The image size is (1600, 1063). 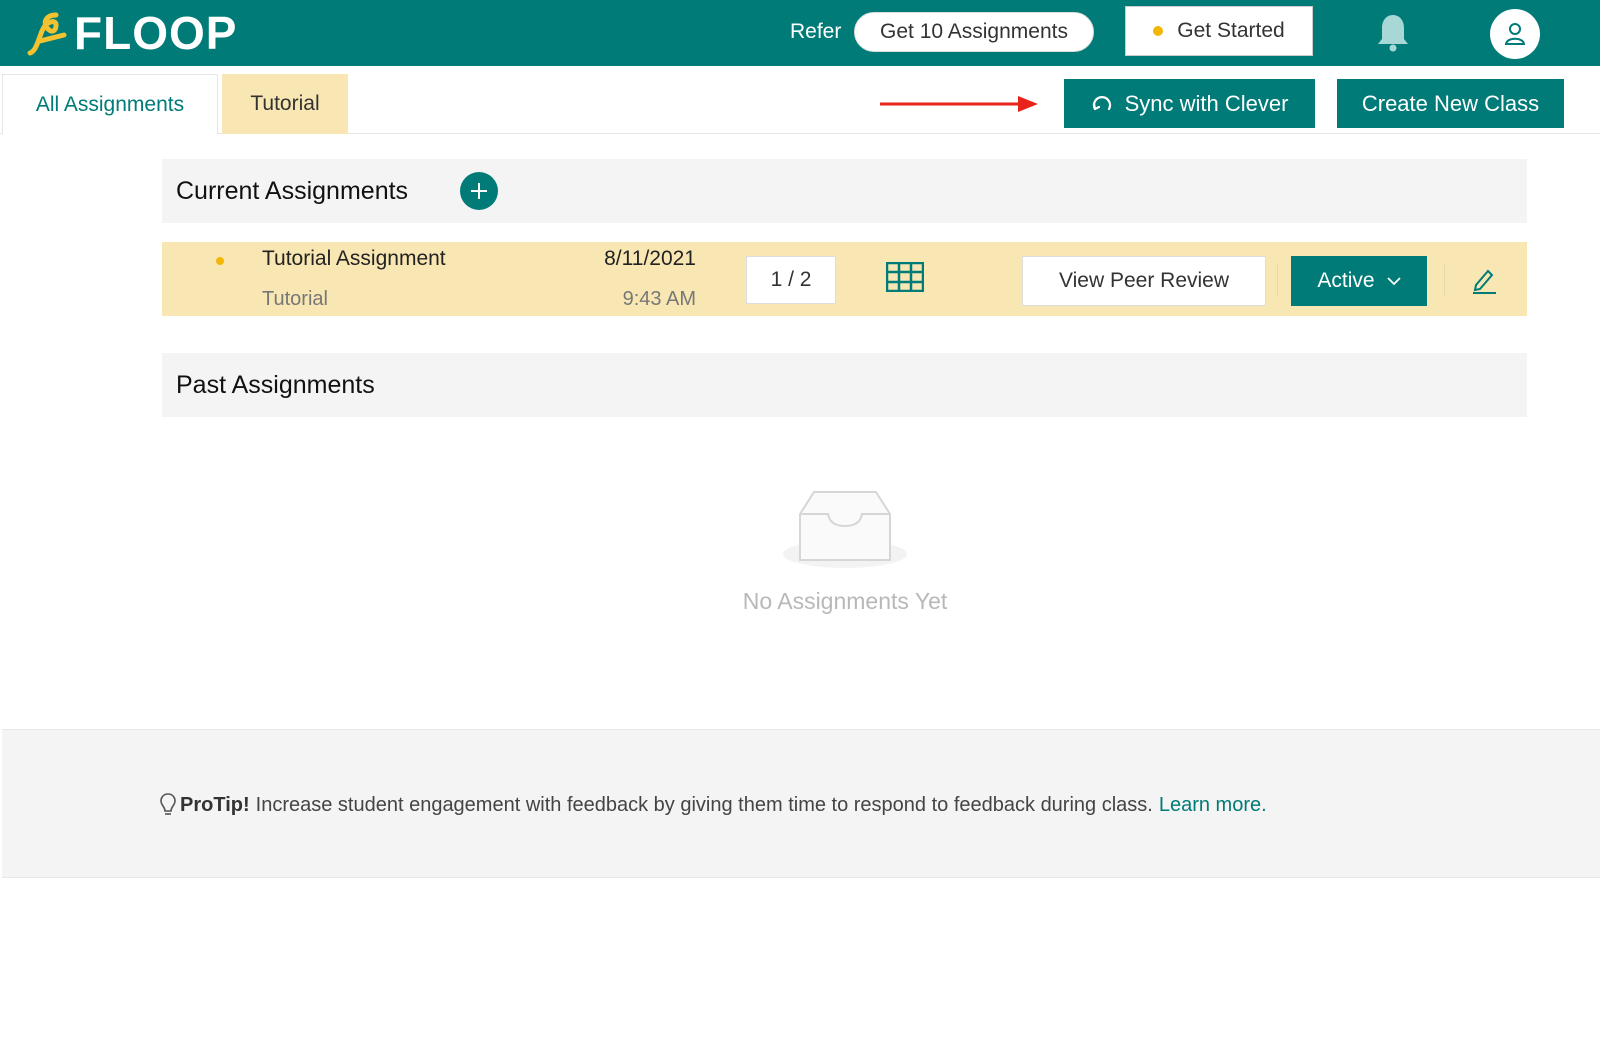 I want to click on get-started-button: Get Started, so click(x=1219, y=31).